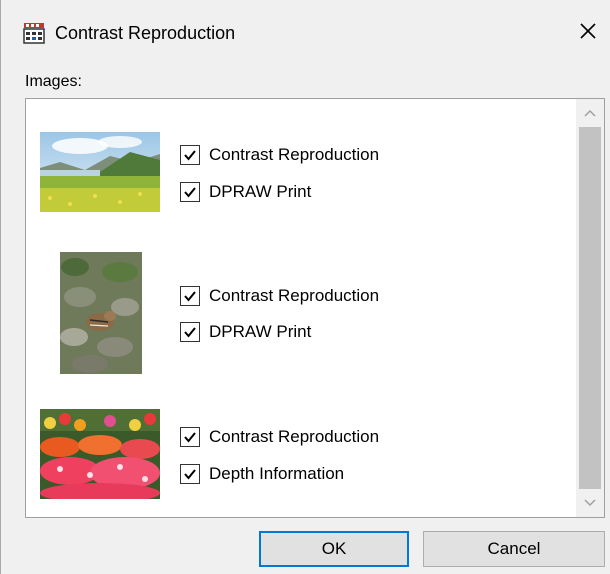 This screenshot has height=574, width=610. I want to click on close-icon, so click(588, 33).